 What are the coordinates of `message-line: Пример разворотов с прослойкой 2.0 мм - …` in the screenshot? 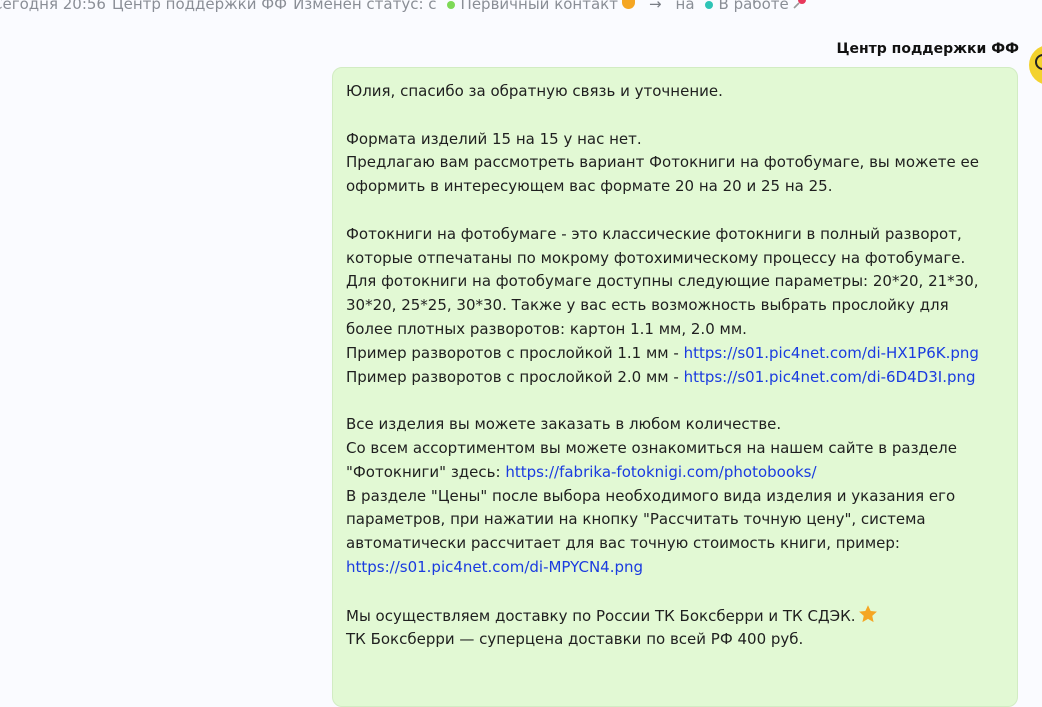 It's located at (675, 378).